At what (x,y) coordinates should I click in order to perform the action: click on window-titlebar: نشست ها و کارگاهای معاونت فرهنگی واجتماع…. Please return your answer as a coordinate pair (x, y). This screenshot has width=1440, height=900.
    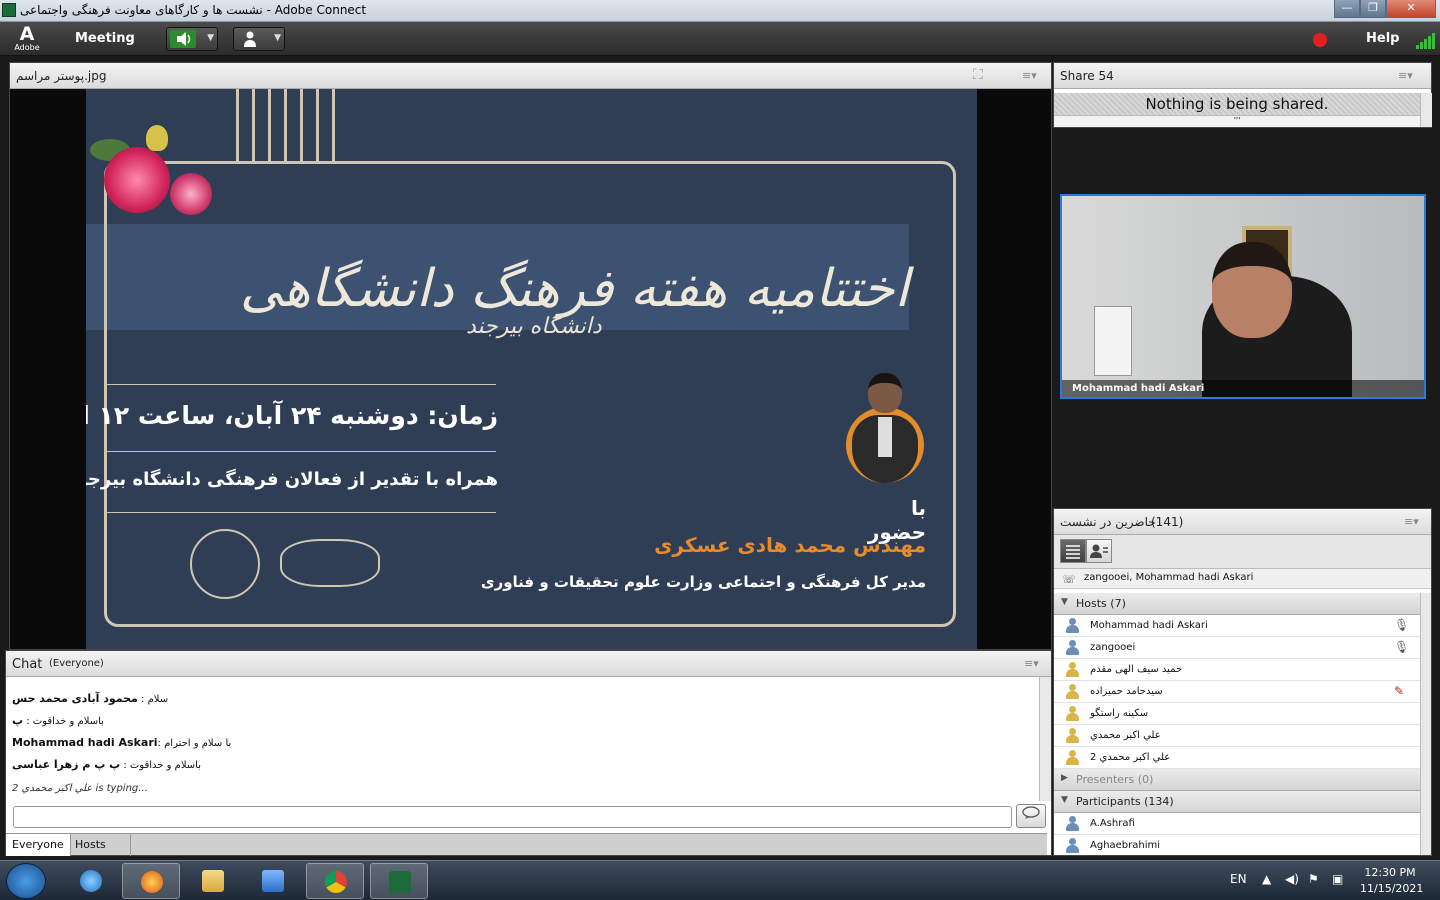
    Looking at the image, I should click on (720, 11).